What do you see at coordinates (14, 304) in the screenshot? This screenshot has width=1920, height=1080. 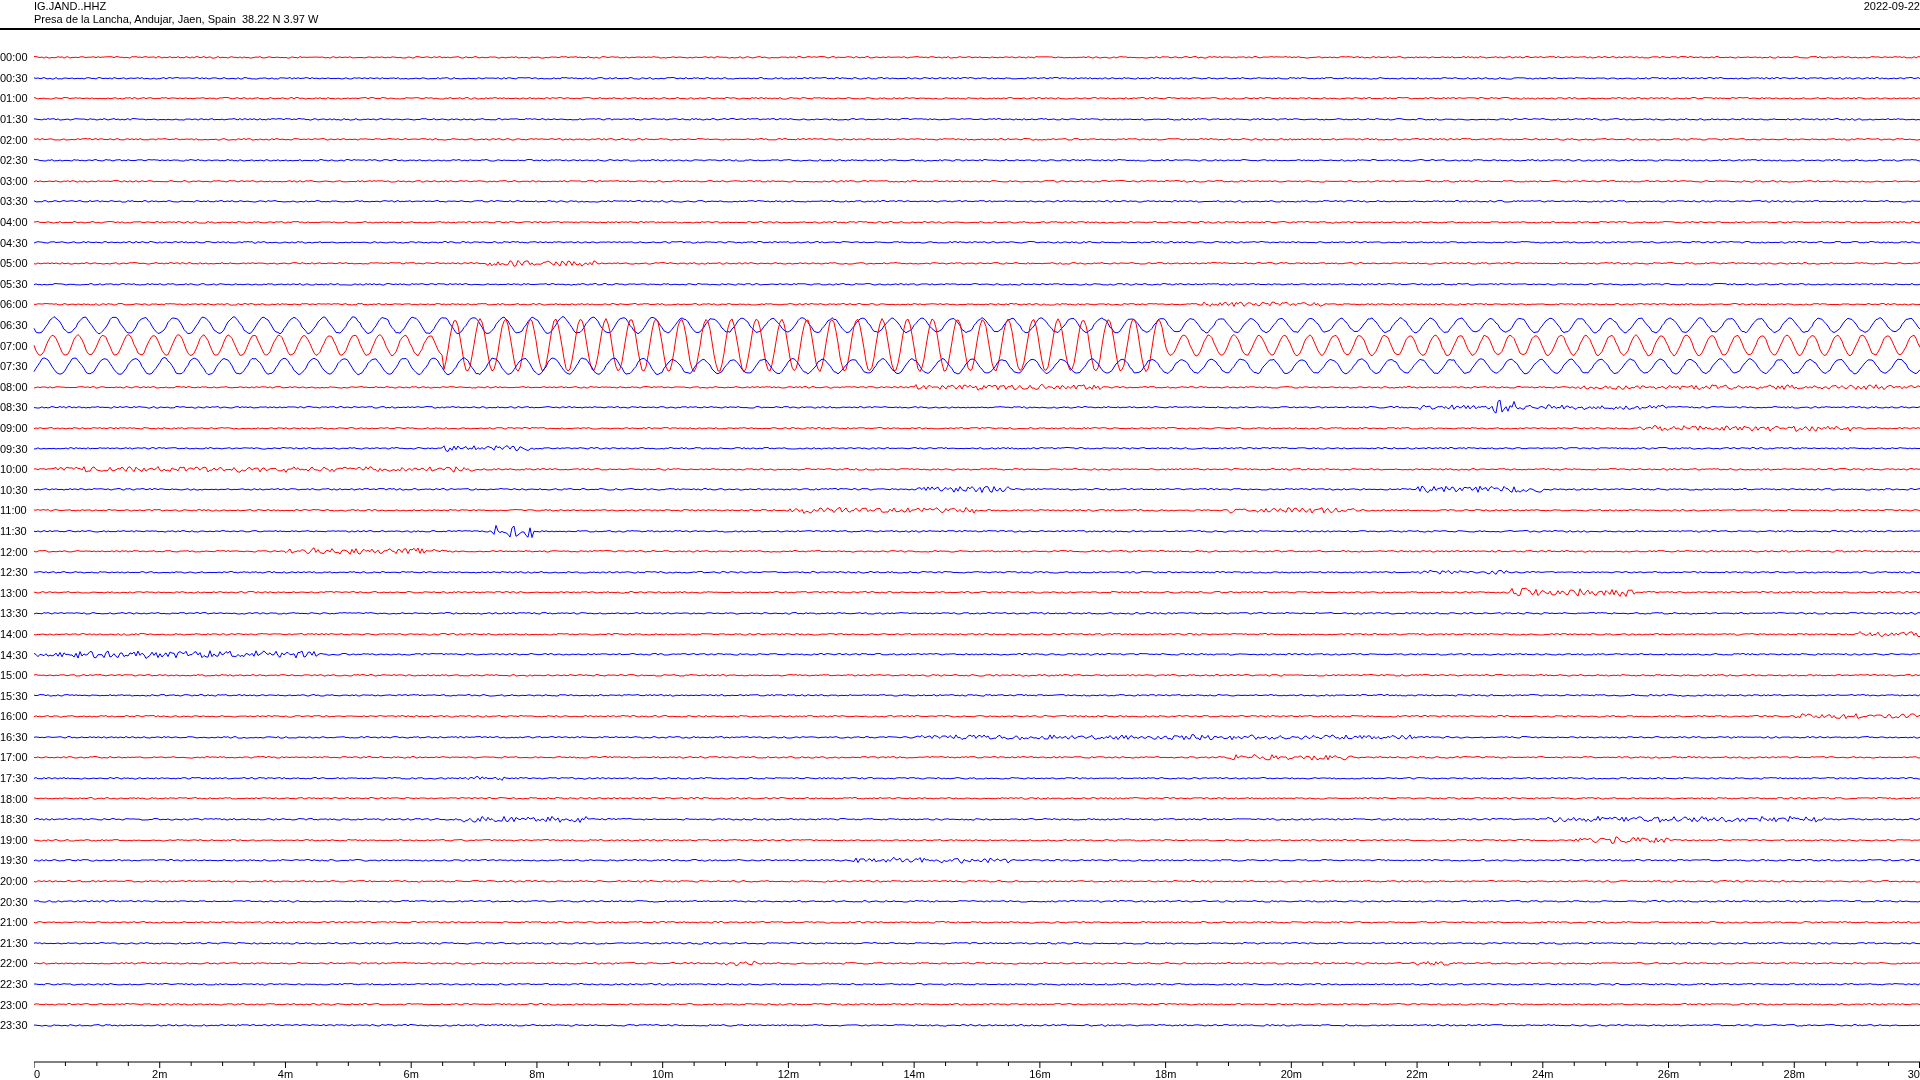 I see `time-label: 06:00` at bounding box center [14, 304].